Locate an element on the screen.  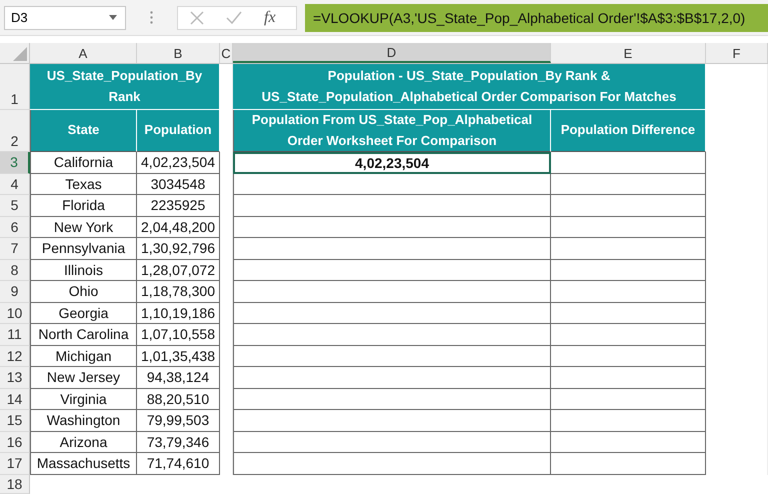
row-header: 3 is located at coordinates (15, 163).